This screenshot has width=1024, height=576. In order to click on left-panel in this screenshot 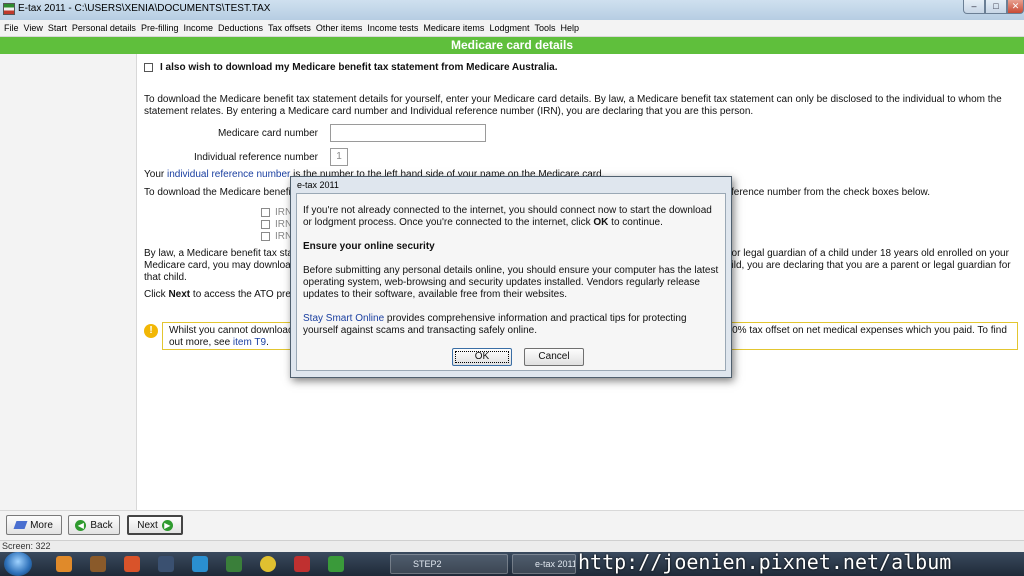, I will do `click(68, 282)`.